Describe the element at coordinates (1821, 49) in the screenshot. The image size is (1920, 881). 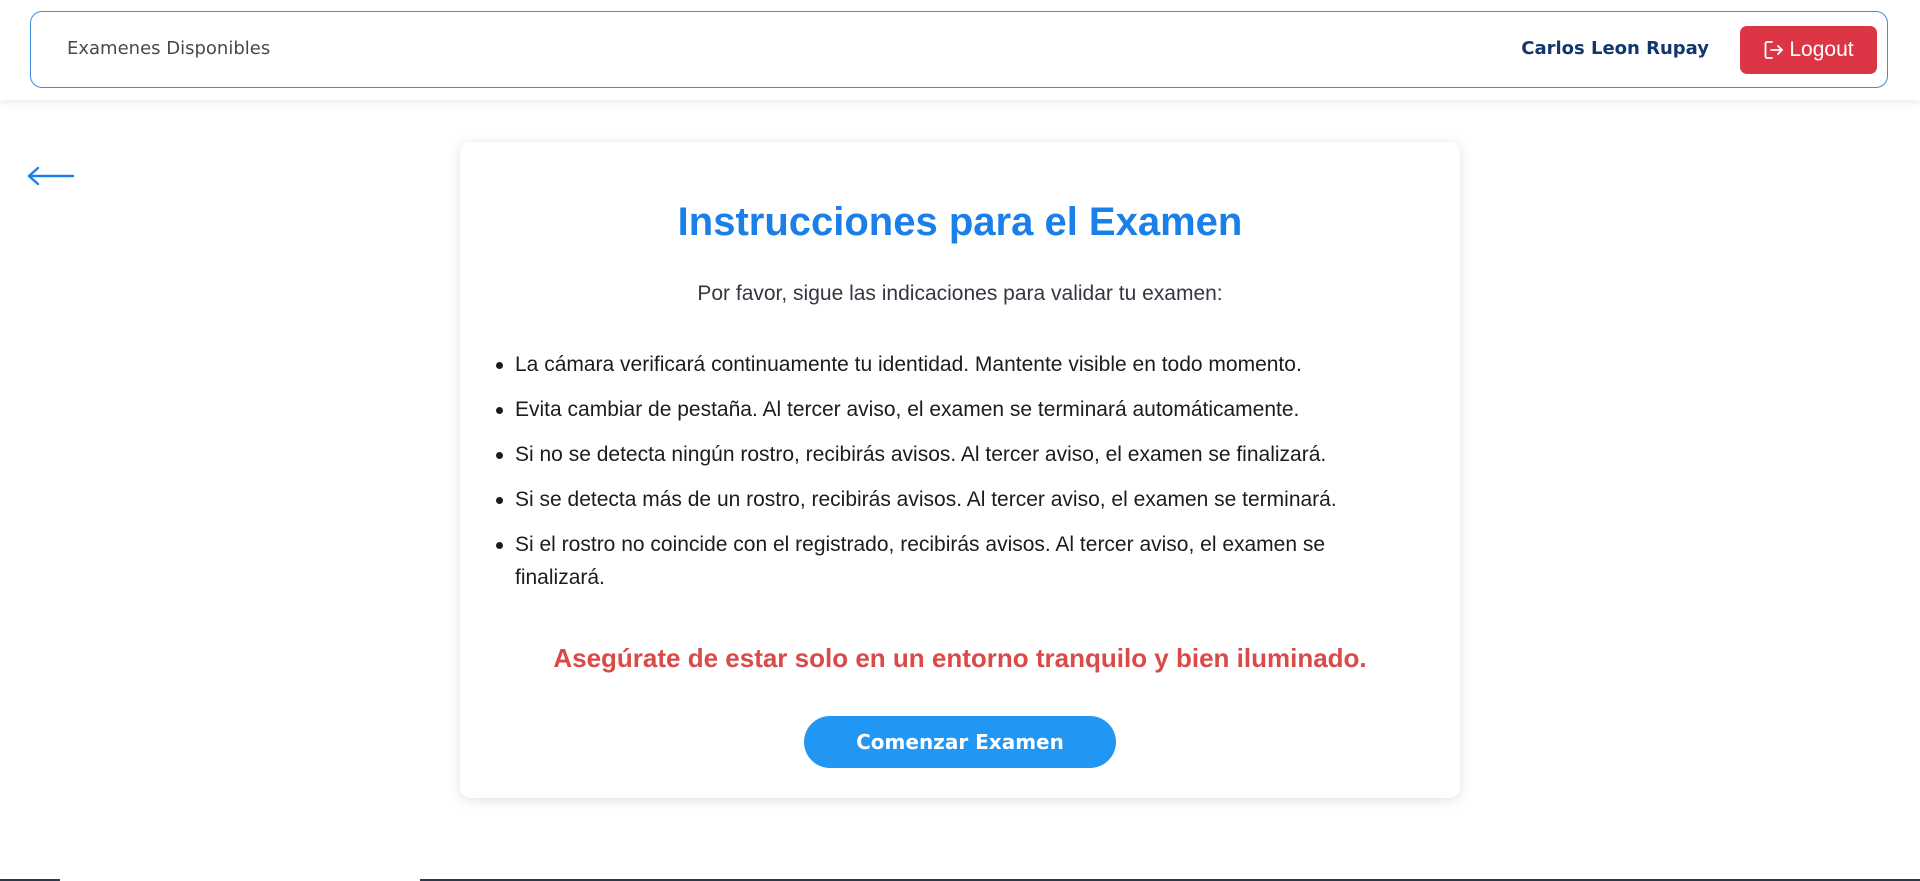
I see `logout-label: Logout` at that location.